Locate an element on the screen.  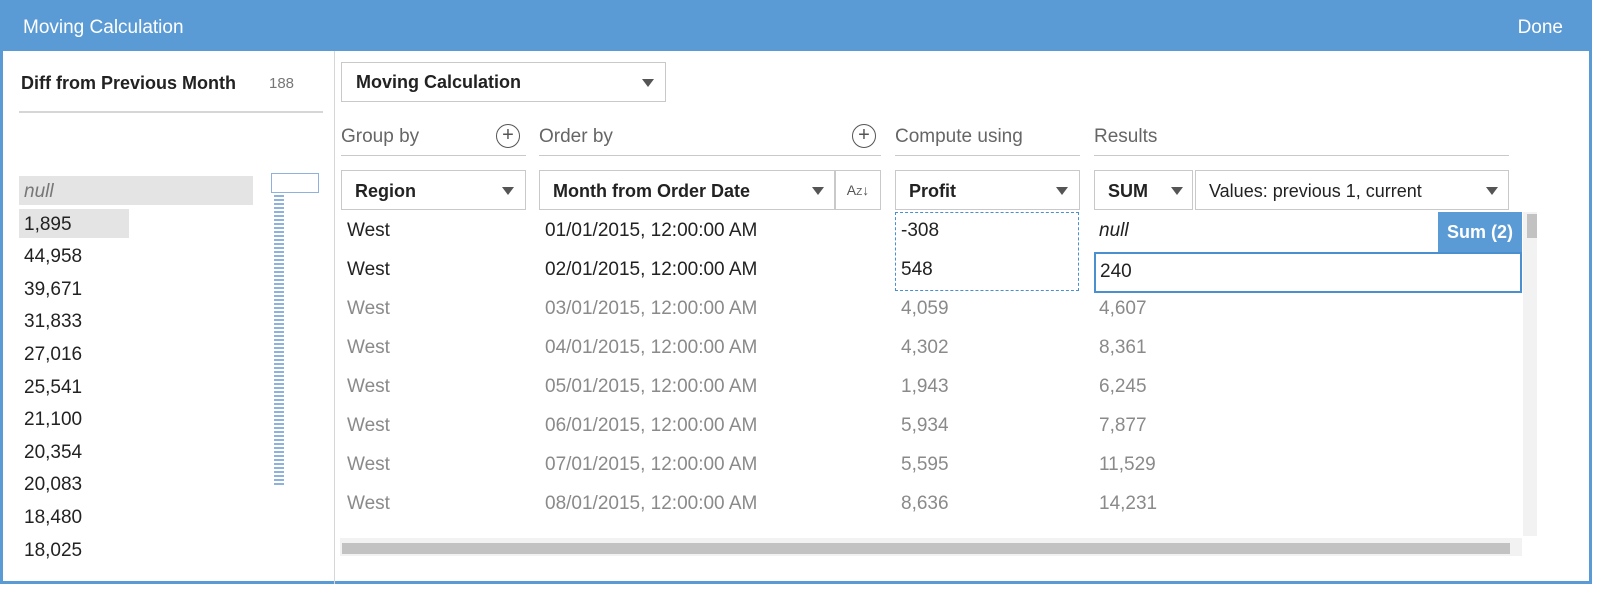
order-by-dropdown: Month from Order Date is located at coordinates (687, 190).